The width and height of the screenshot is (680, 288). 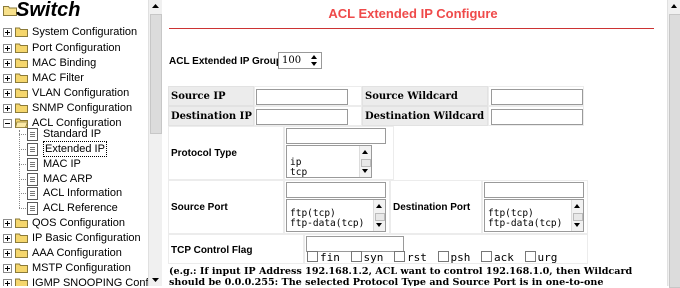 I want to click on tree-item-label: ACL Information, so click(x=83, y=193).